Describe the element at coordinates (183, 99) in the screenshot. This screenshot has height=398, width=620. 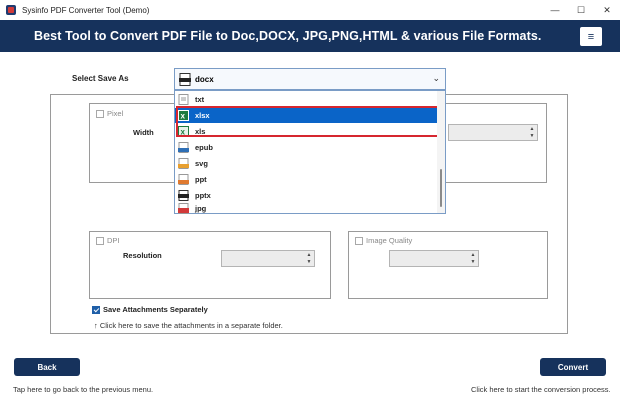
I see `txt-file-icon` at that location.